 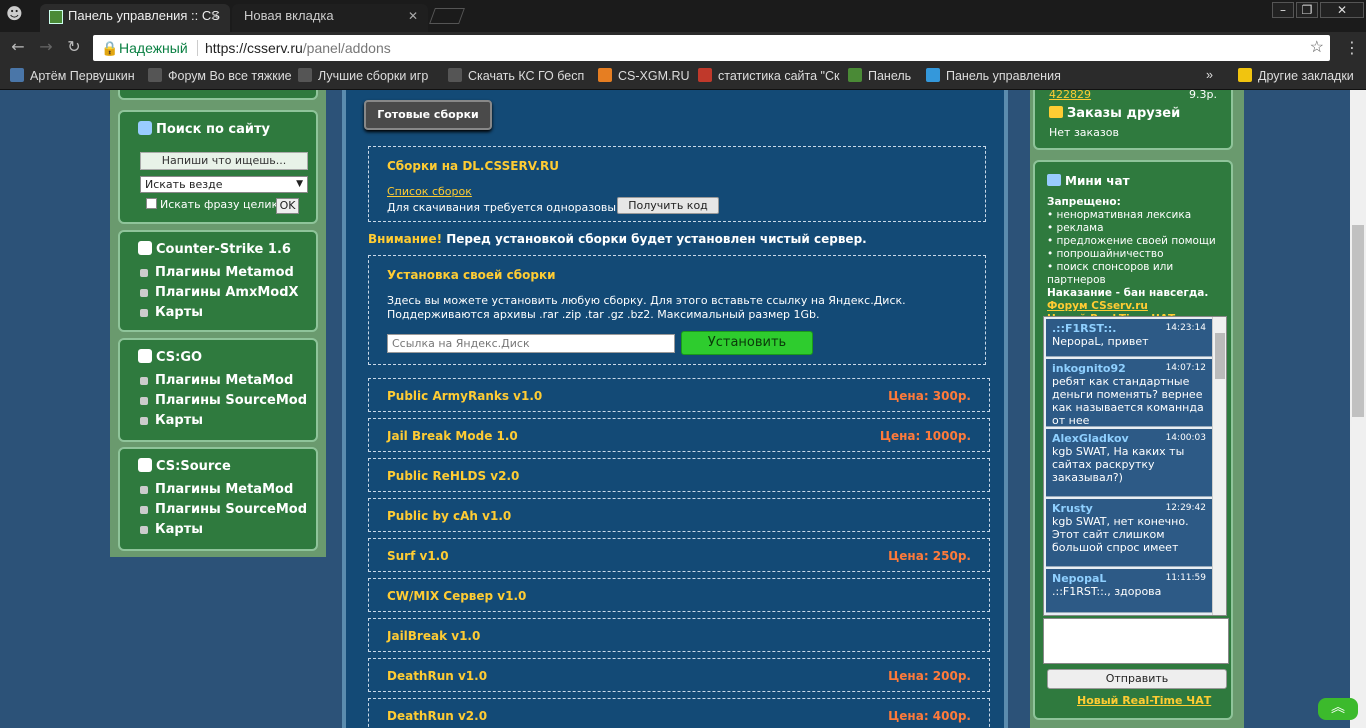 What do you see at coordinates (299, 184) in the screenshot?
I see `chevron-down-icon: ▼` at bounding box center [299, 184].